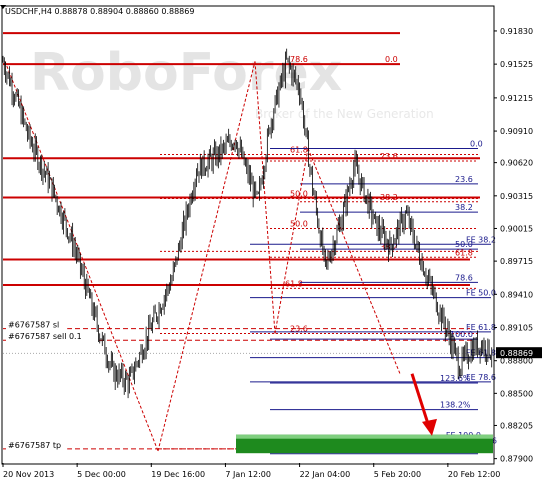 The image size is (542, 481). What do you see at coordinates (516, 228) in the screenshot?
I see `y-tick-label: 0.90015` at bounding box center [516, 228].